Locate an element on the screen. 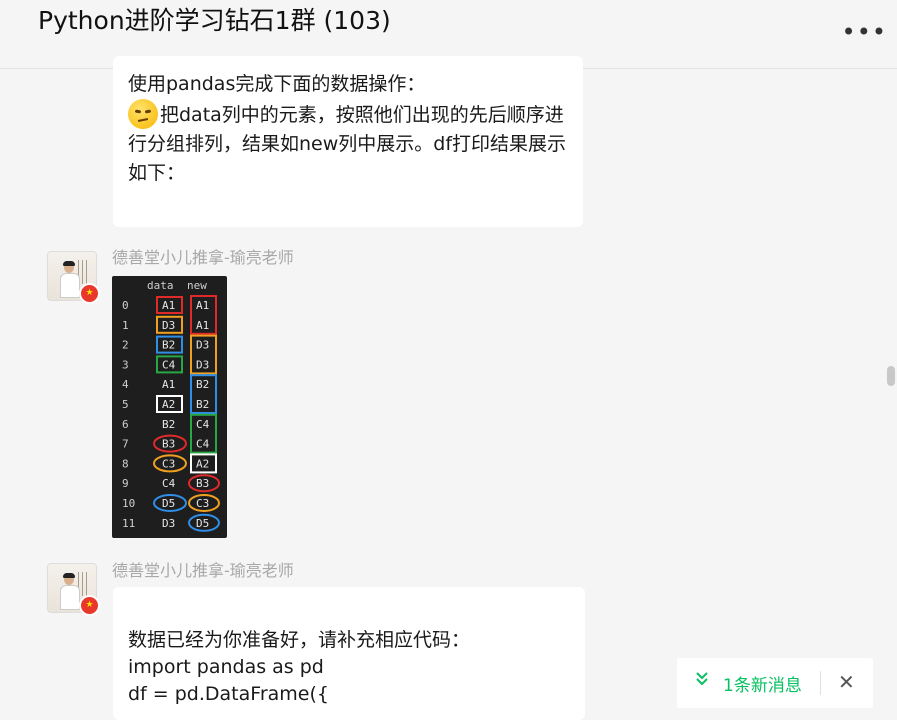 The height and width of the screenshot is (720, 897). image-header-new: new is located at coordinates (197, 285).